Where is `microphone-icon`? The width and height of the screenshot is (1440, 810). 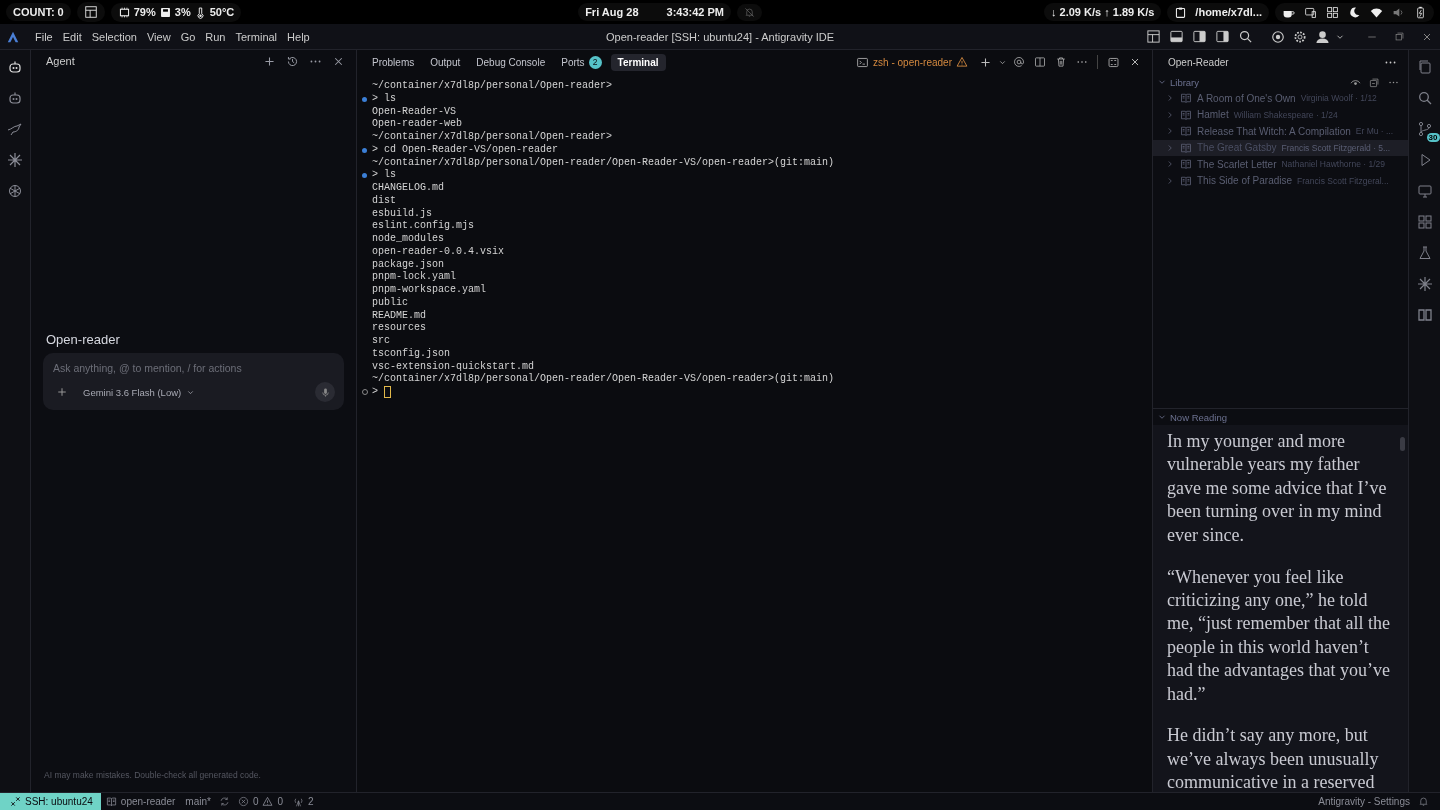
microphone-icon is located at coordinates (325, 392).